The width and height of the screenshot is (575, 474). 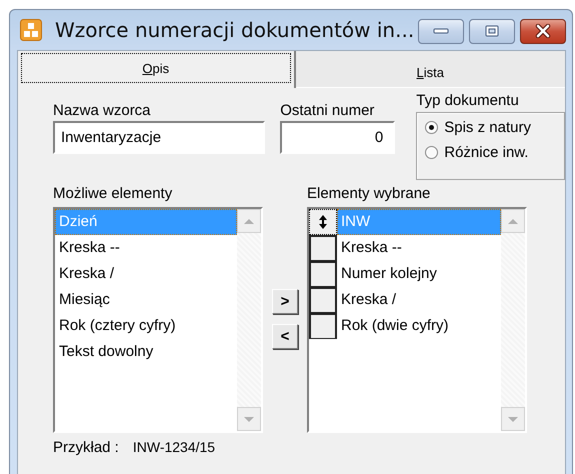 What do you see at coordinates (338, 137) in the screenshot?
I see `number-input: 0` at bounding box center [338, 137].